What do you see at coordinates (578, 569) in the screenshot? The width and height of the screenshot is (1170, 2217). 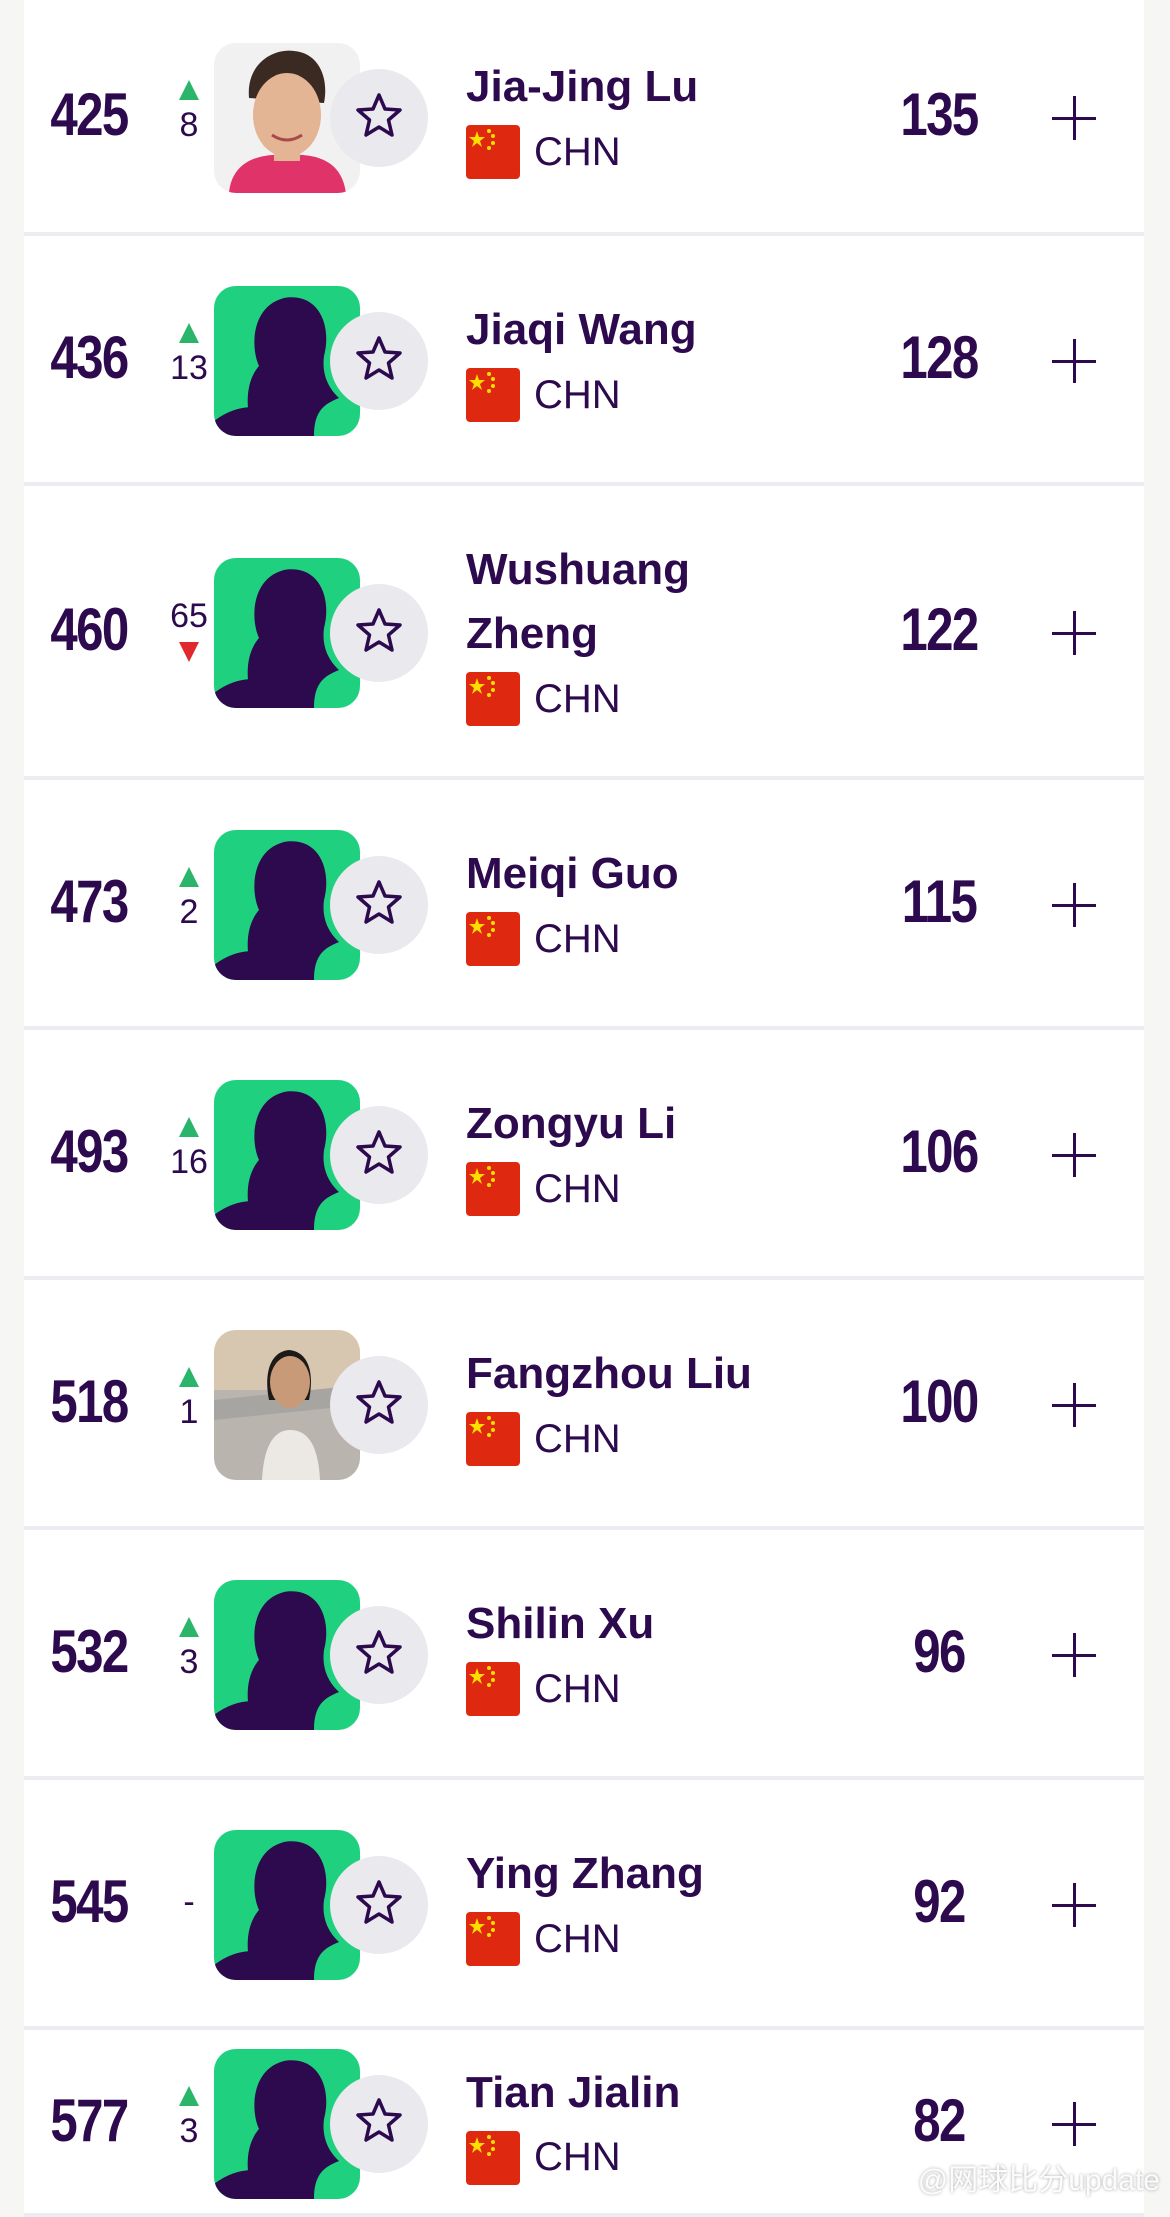 I see `player-name-line: Wushuang` at bounding box center [578, 569].